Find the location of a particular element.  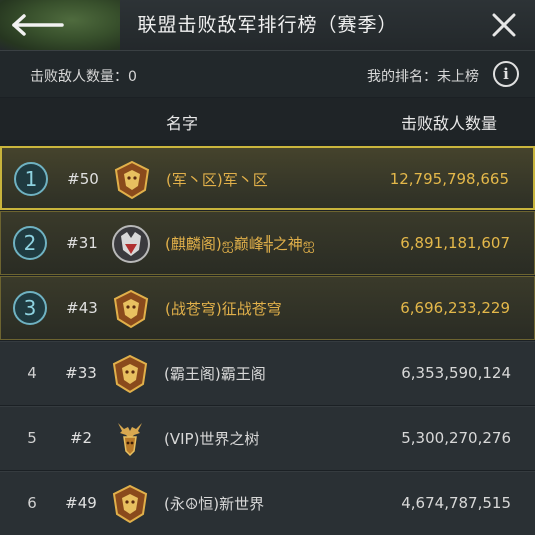

rank-badge: 1 is located at coordinates (31, 179).